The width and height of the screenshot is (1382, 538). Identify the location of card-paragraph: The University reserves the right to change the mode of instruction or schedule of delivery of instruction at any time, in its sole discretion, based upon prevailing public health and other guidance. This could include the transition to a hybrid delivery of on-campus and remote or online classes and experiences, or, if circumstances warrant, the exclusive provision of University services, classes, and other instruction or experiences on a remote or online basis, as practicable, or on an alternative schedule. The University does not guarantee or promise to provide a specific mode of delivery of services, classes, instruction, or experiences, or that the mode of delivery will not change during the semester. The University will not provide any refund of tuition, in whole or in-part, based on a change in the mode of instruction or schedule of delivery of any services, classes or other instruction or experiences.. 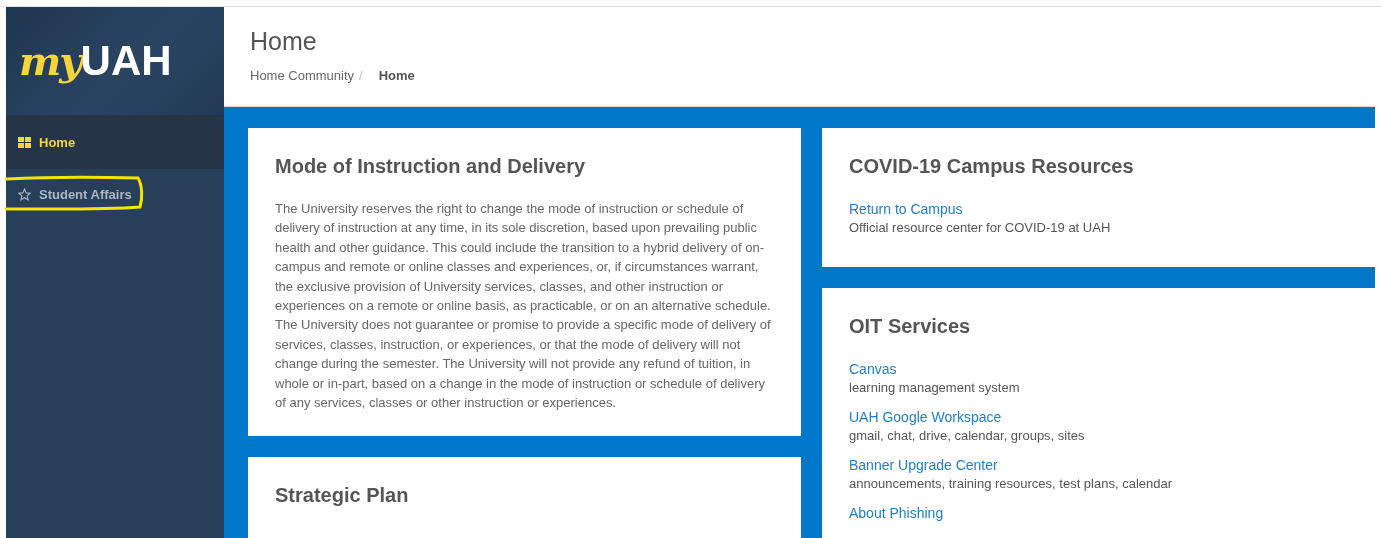
(523, 306).